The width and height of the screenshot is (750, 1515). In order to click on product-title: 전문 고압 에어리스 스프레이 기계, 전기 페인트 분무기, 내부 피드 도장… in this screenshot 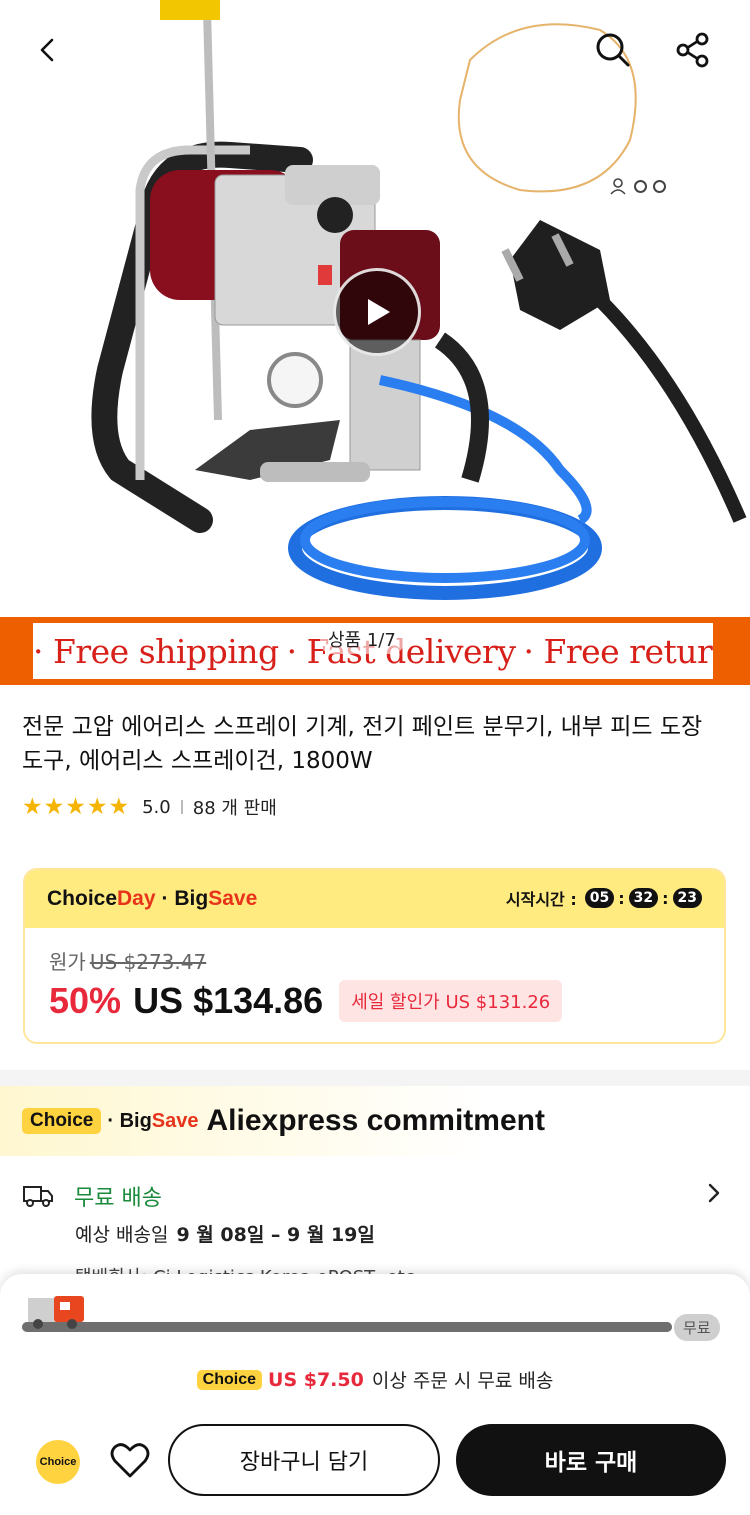, I will do `click(362, 744)`.